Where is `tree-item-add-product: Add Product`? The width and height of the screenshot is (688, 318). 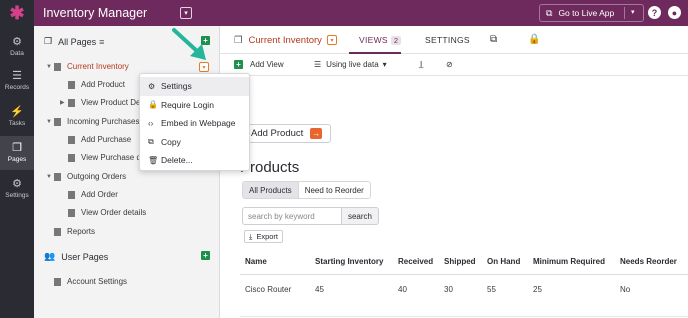 tree-item-add-product: Add Product is located at coordinates (96, 84).